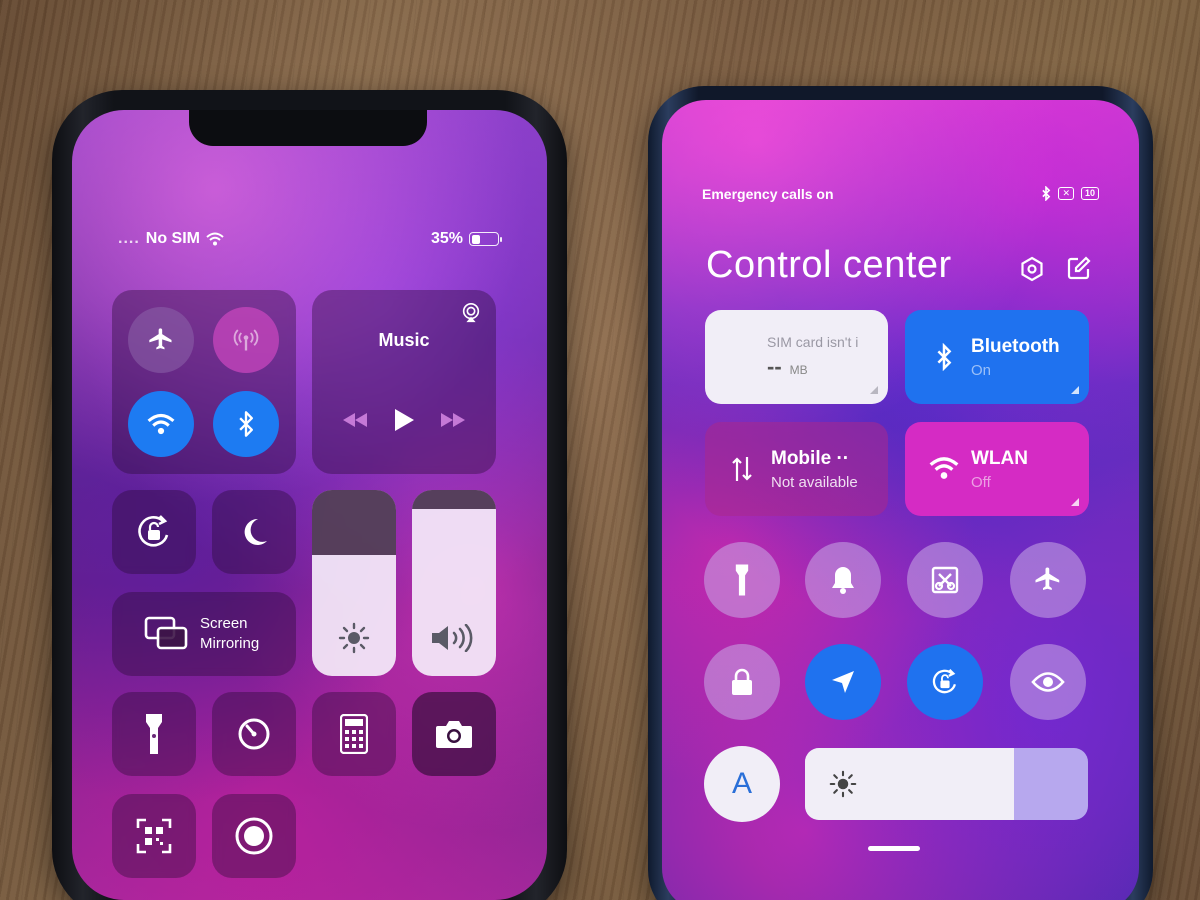 The image size is (1200, 900). I want to click on auto-brightness-label: A, so click(741, 783).